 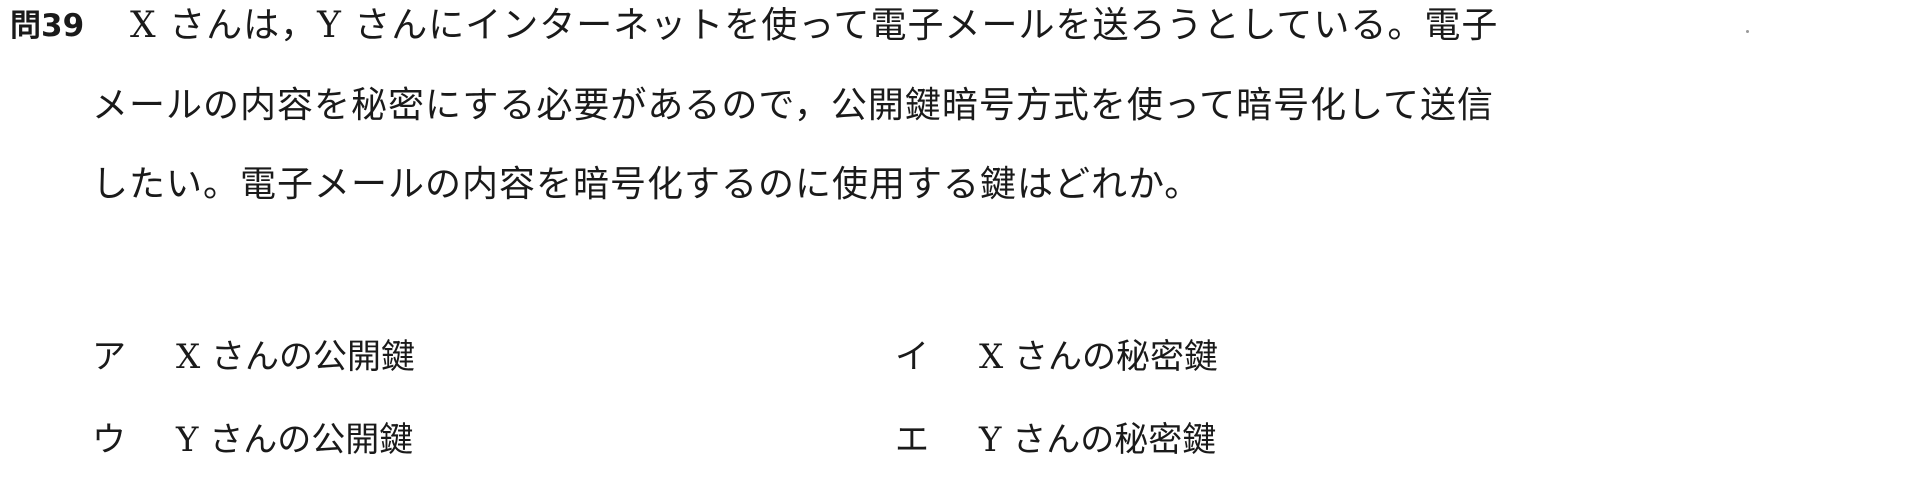 What do you see at coordinates (814, 25) in the screenshot?
I see `question-stem-line-1: X さんは，Y さんにインターネットを使って電子メールを送ろうとしている。電子` at bounding box center [814, 25].